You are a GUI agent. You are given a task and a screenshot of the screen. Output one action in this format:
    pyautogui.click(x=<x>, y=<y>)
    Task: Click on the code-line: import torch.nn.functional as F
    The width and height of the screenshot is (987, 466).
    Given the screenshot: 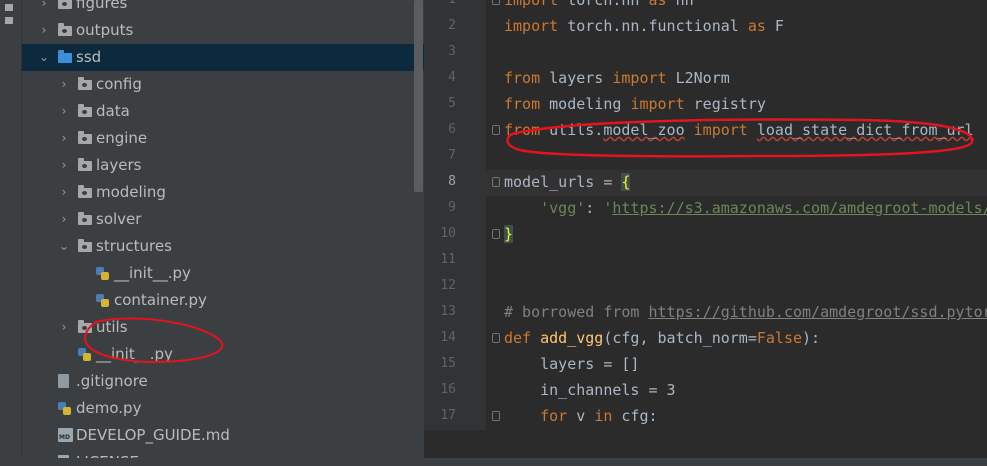 What is the action you would take?
    pyautogui.click(x=644, y=26)
    